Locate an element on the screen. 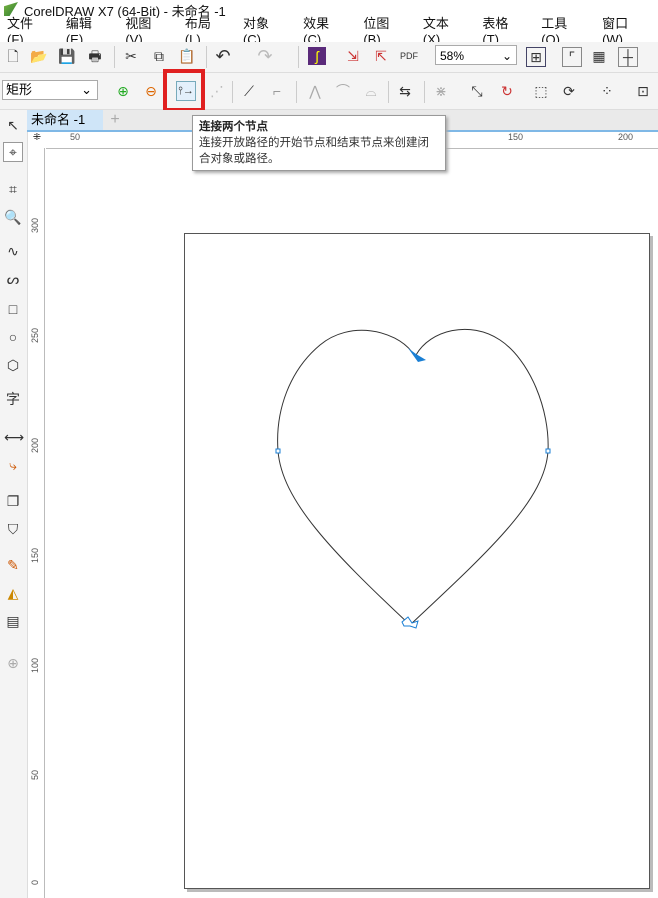  end-node-icon is located at coordinates (410, 622).